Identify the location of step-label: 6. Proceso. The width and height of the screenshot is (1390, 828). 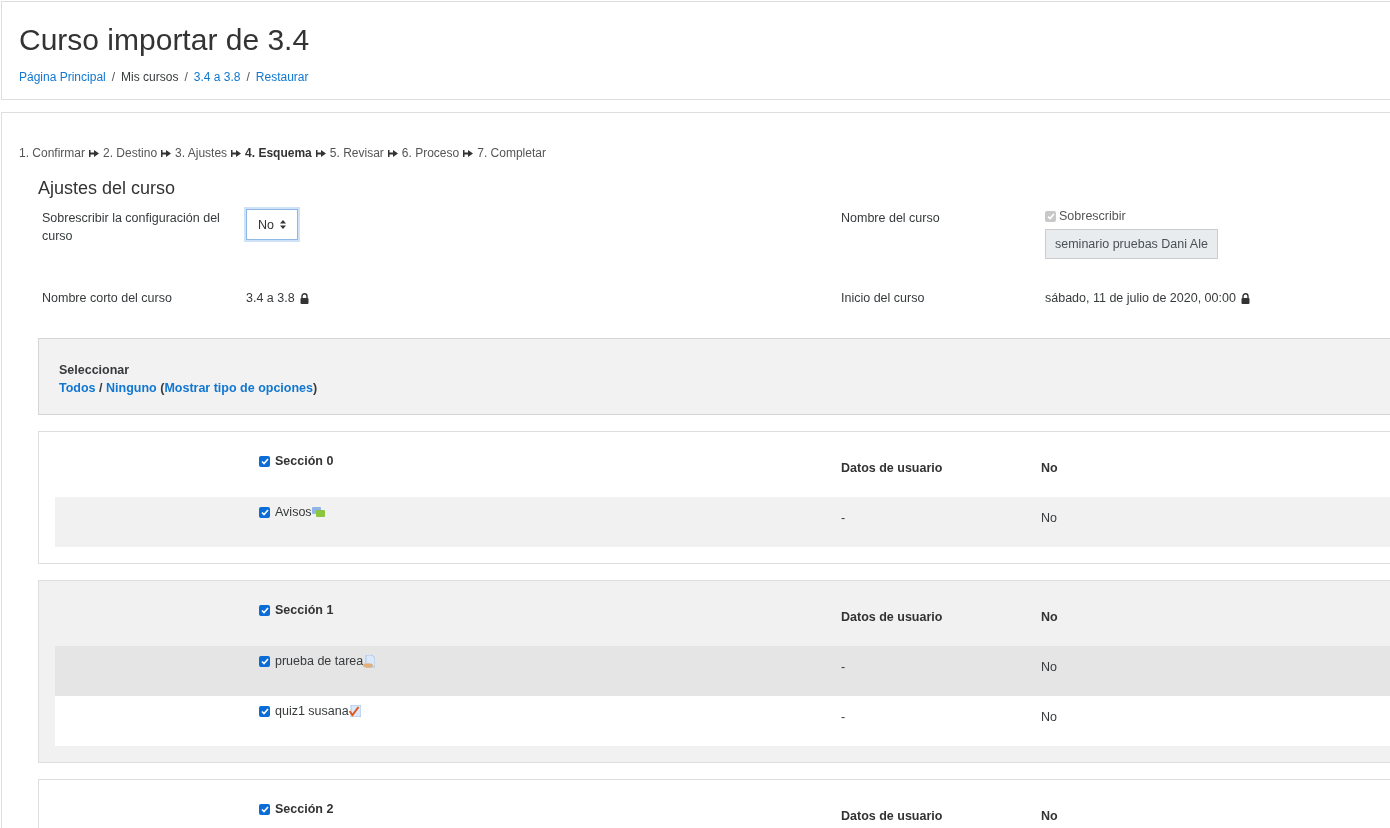
(430, 153).